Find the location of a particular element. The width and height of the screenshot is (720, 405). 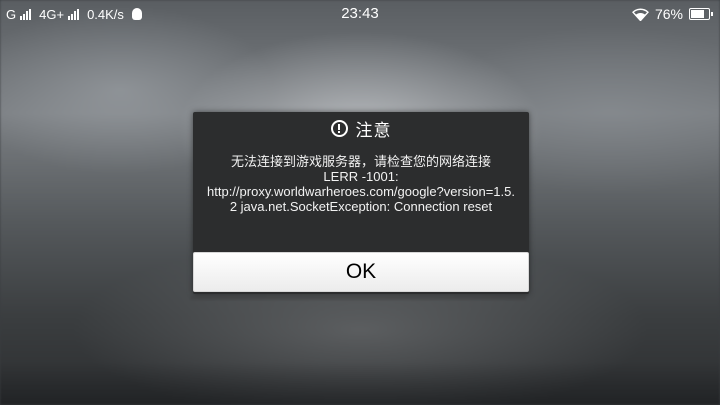

ok-button: OK is located at coordinates (361, 272).